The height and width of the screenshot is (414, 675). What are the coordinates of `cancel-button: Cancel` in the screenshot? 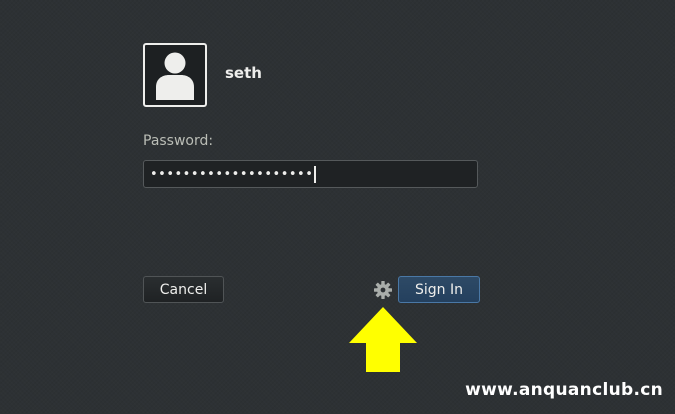 It's located at (183, 289).